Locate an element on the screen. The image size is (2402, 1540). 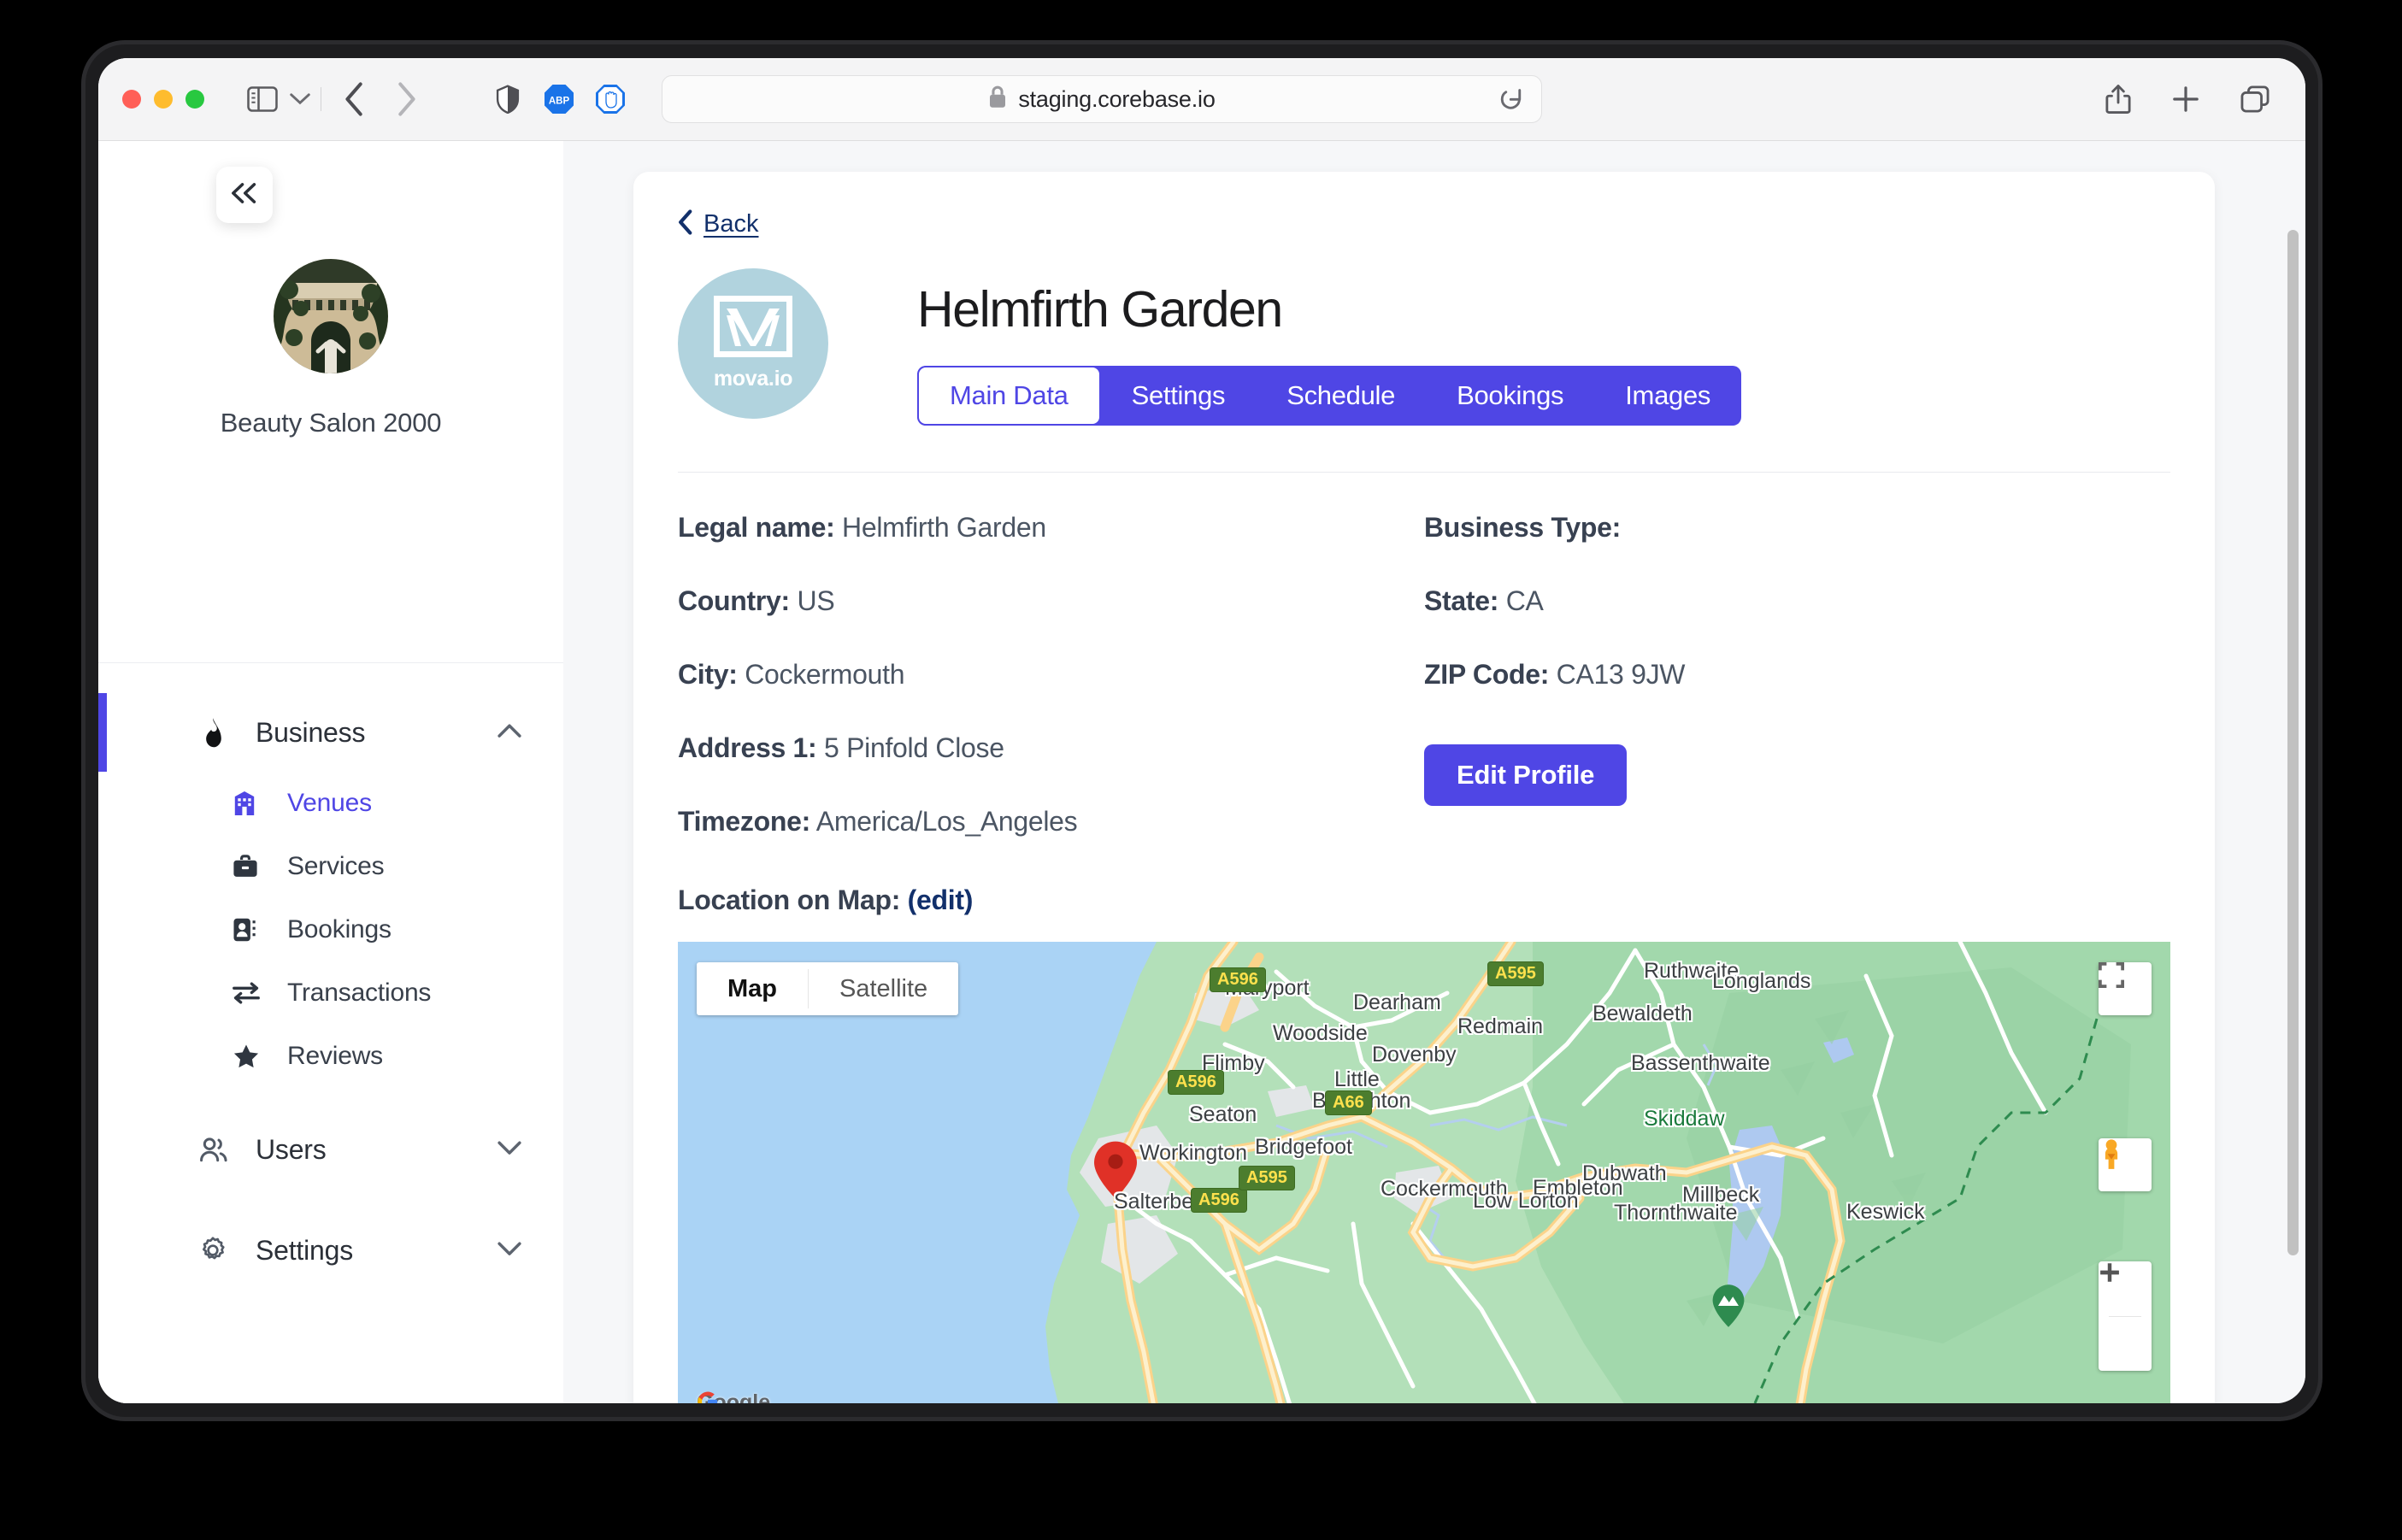
maximize-window-button is located at coordinates (194, 99).